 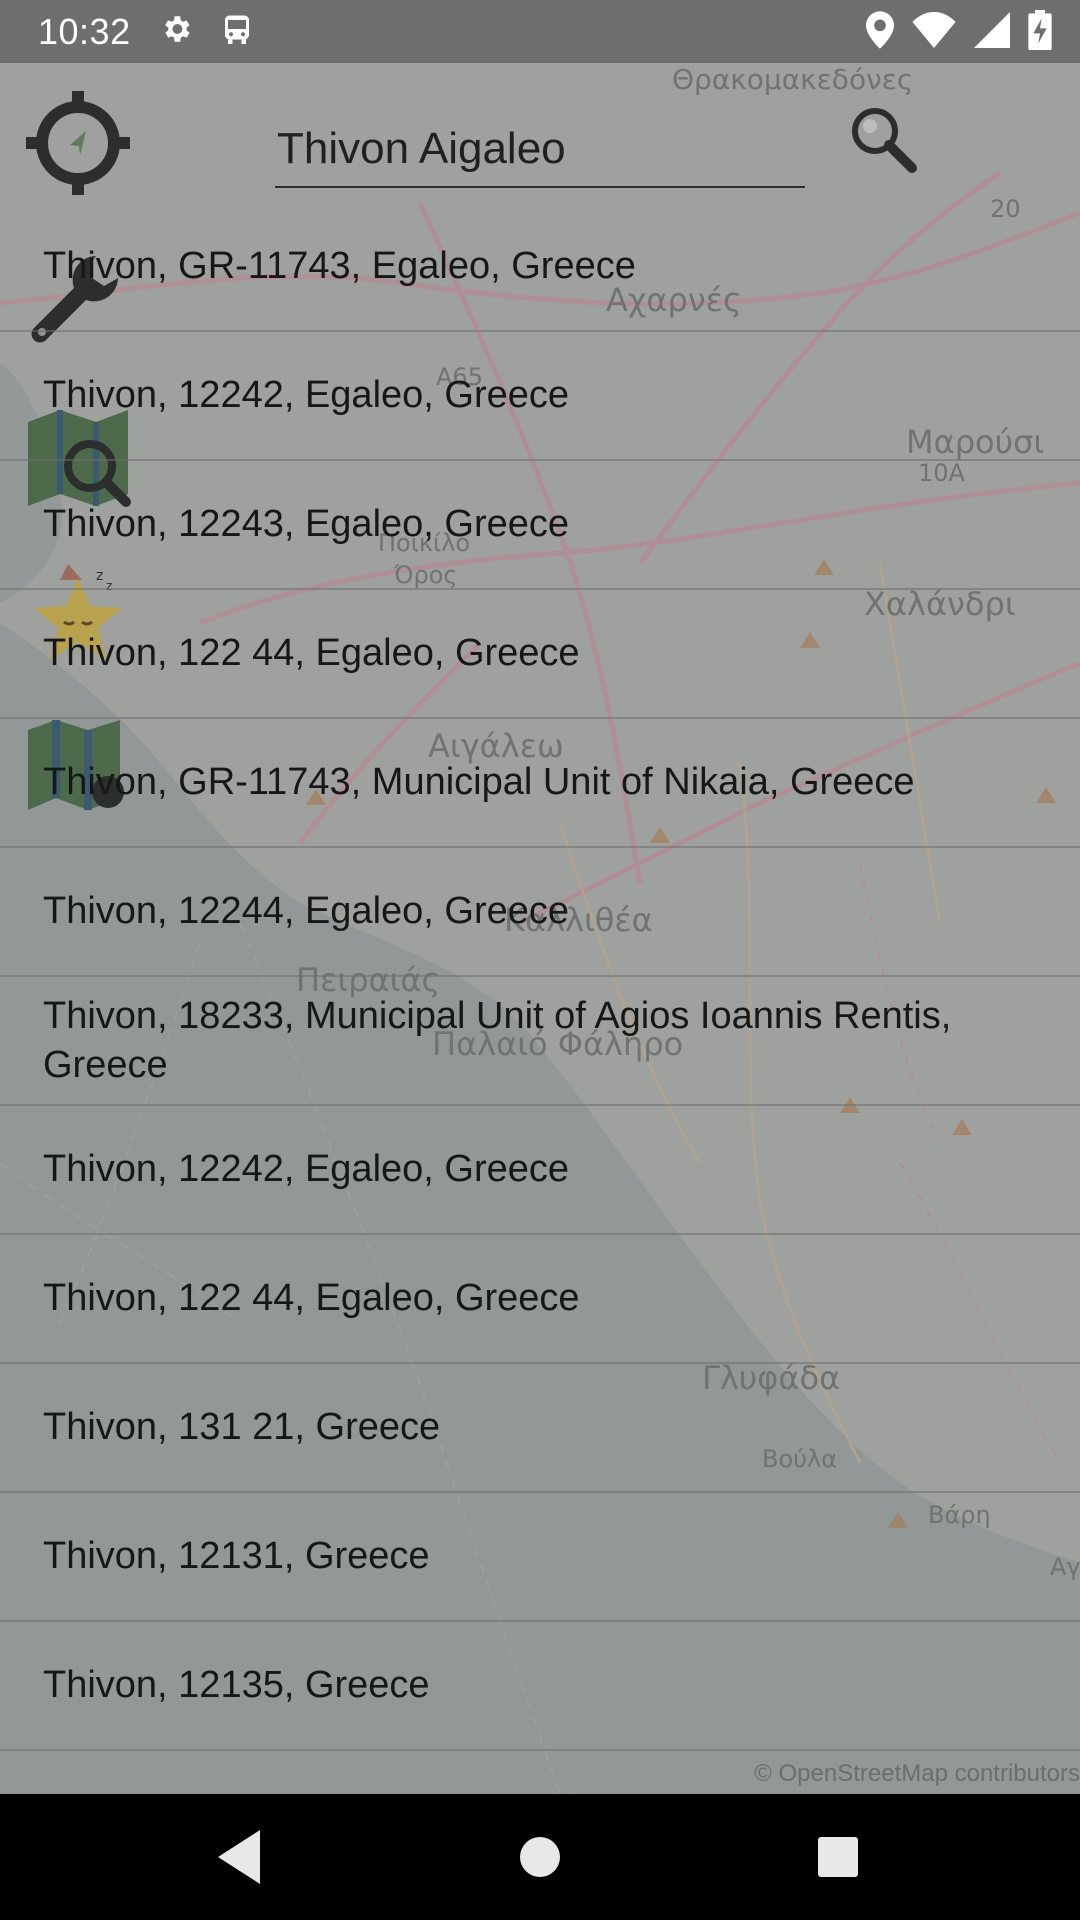 What do you see at coordinates (84, 31) in the screenshot?
I see `status-time: 10:32` at bounding box center [84, 31].